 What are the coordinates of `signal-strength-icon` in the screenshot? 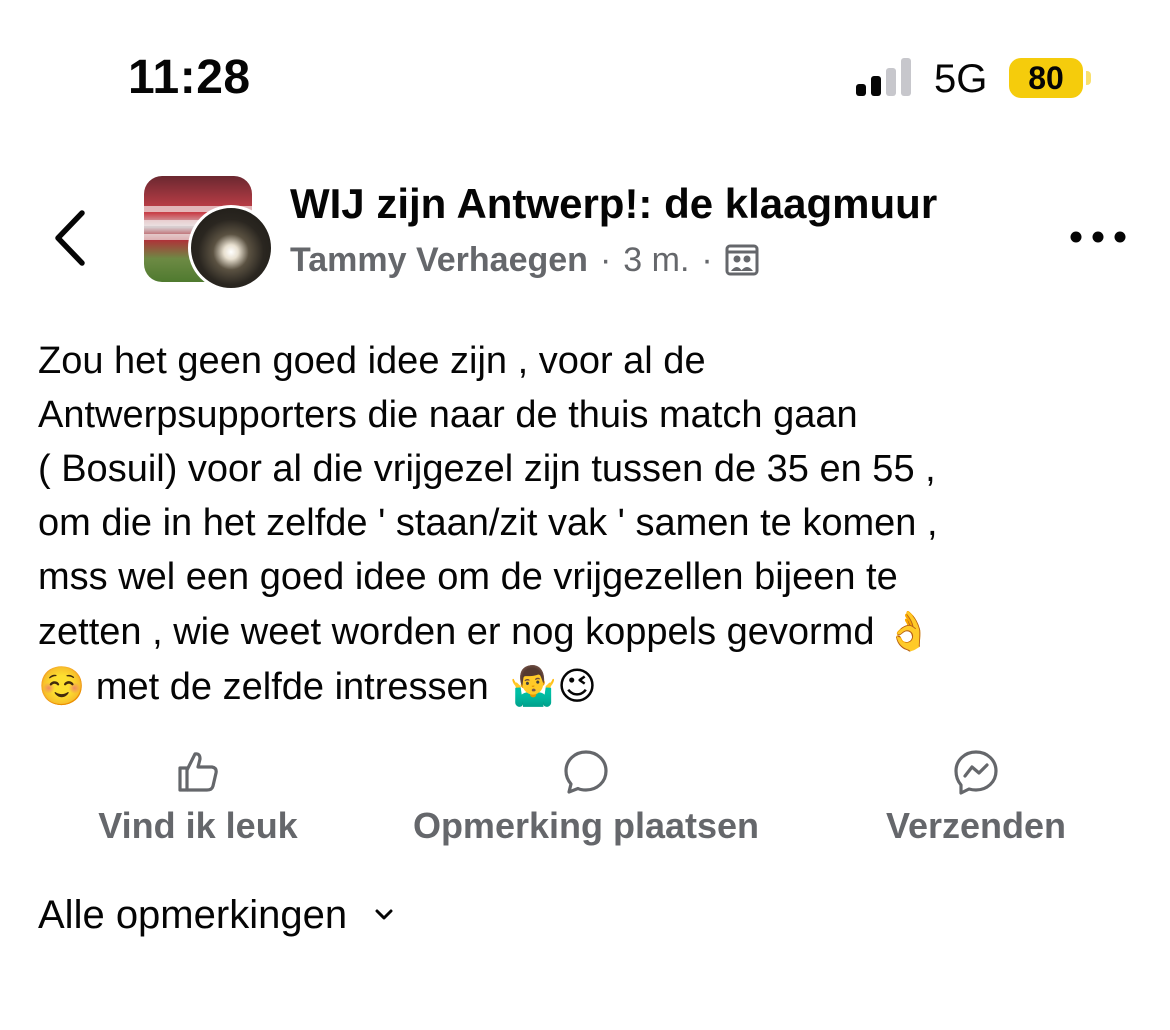 It's located at (883, 77).